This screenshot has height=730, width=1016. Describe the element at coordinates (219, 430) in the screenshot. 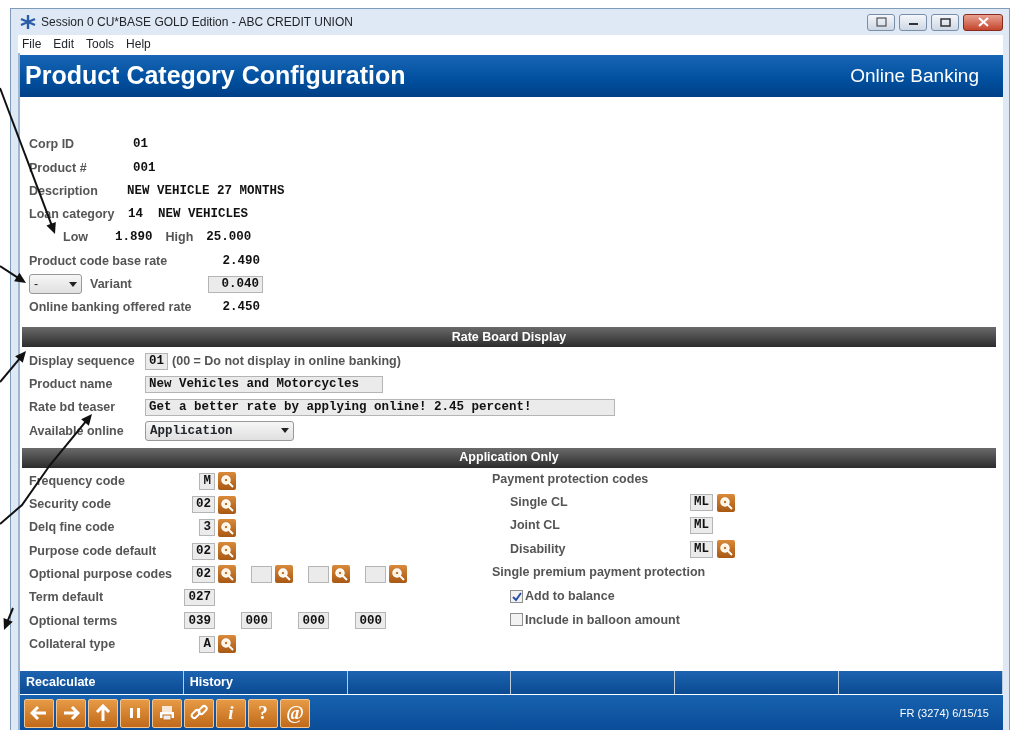

I see `availability-dropdown: Application` at that location.